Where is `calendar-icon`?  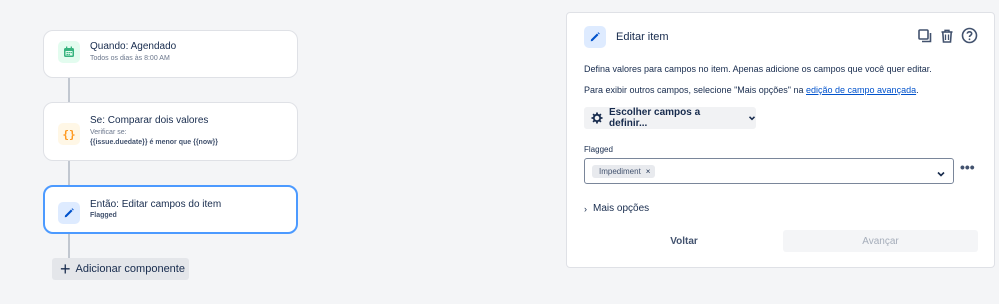
calendar-icon is located at coordinates (69, 52).